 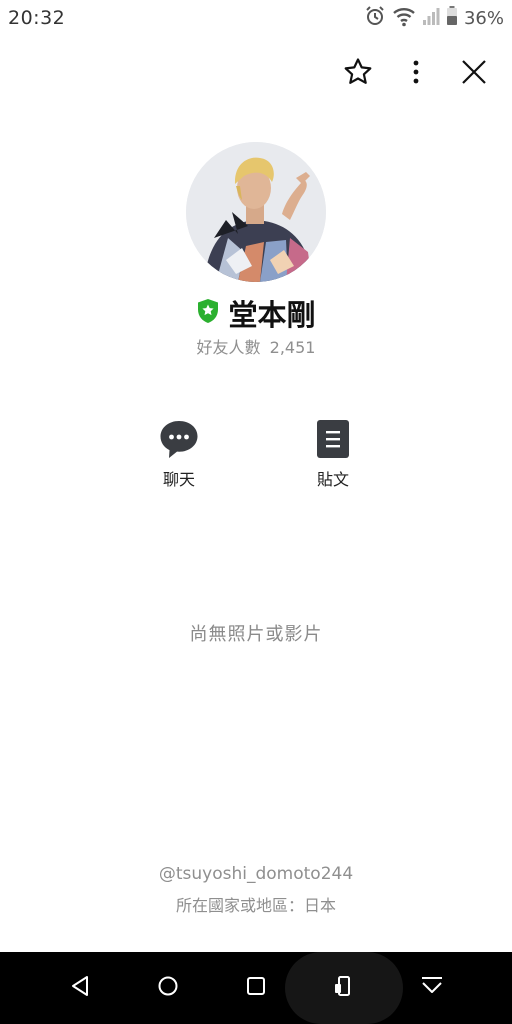 I want to click on status-icons: 36%, so click(x=434, y=18).